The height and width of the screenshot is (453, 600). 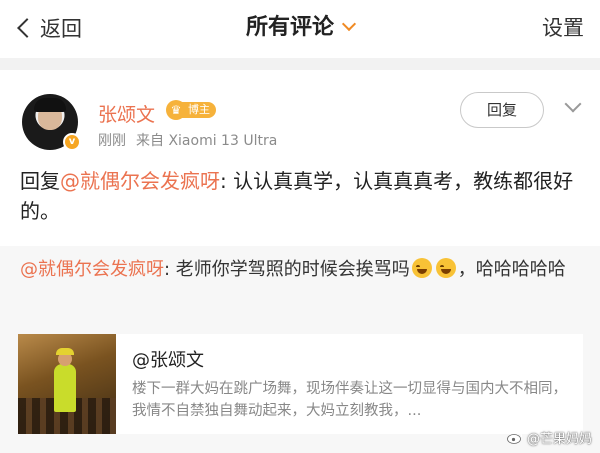 What do you see at coordinates (559, 439) in the screenshot?
I see `watermark-text: @芒果妈妈` at bounding box center [559, 439].